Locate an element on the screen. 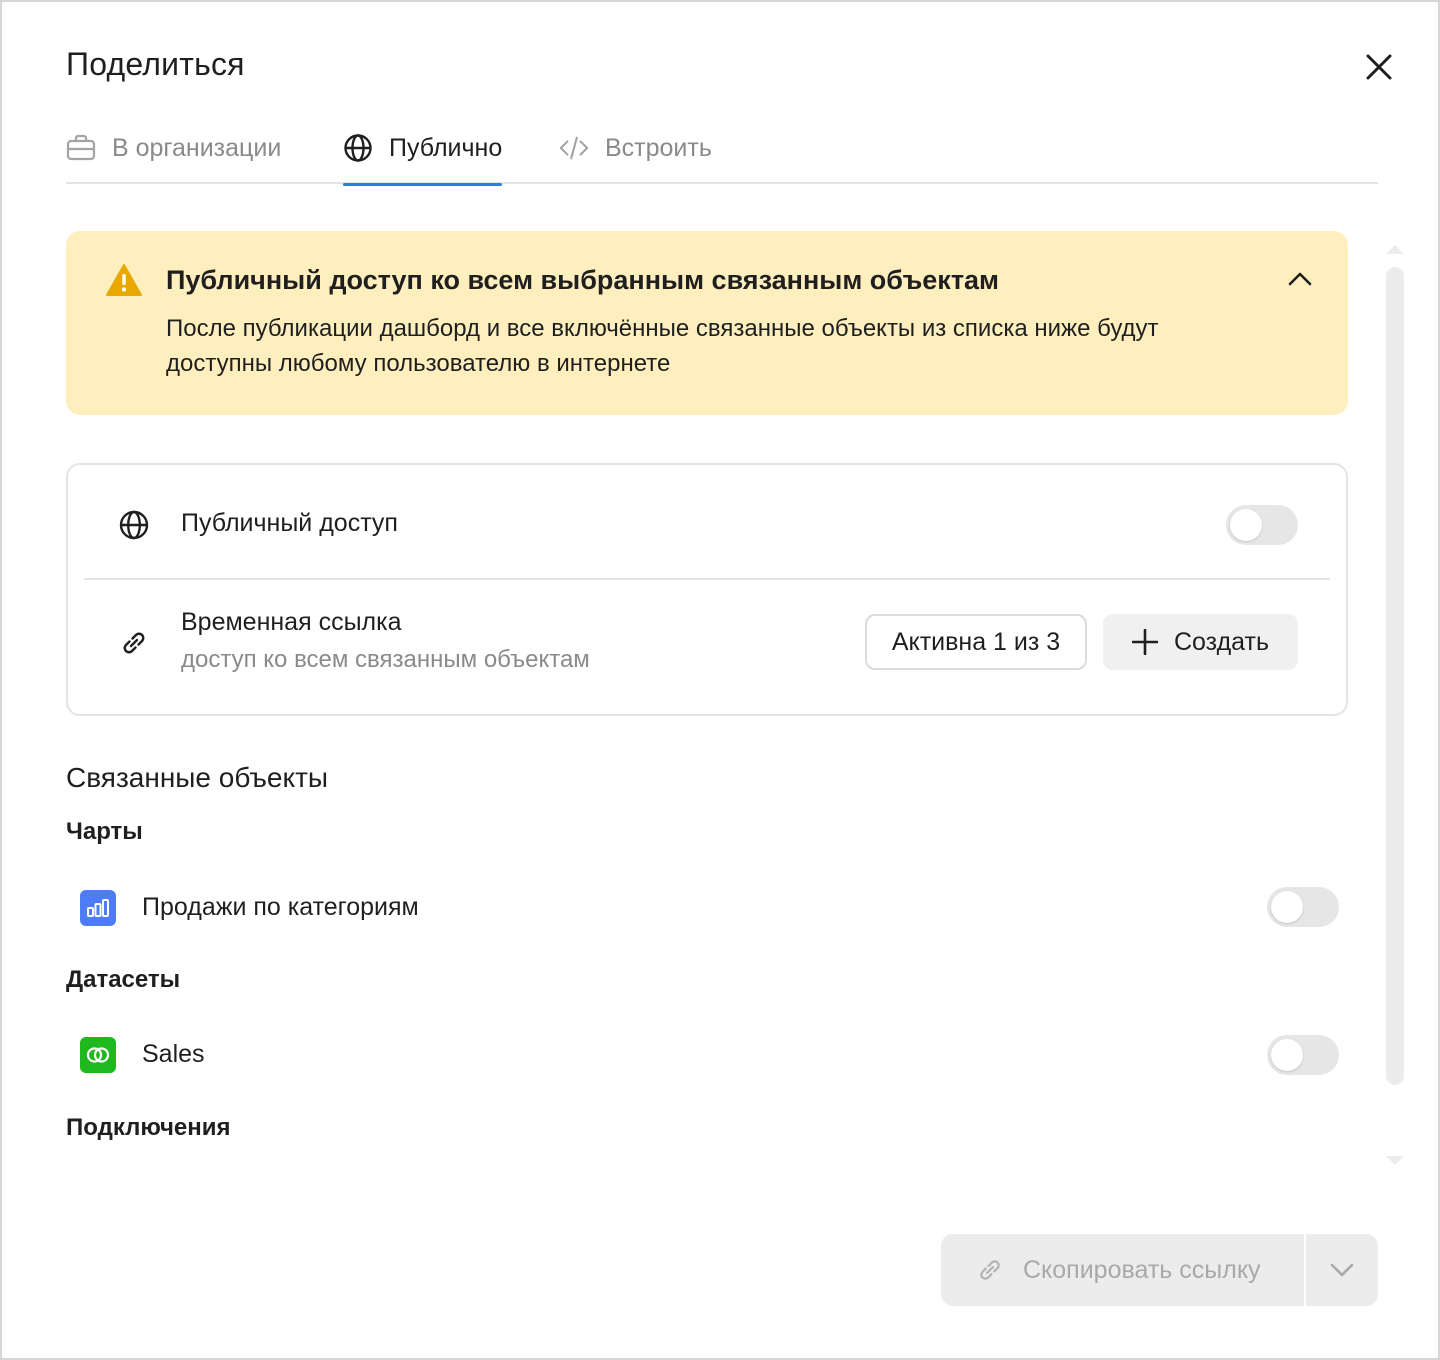 The height and width of the screenshot is (1360, 1440). copy-link-button: Скопировать ссылку is located at coordinates (1122, 1270).